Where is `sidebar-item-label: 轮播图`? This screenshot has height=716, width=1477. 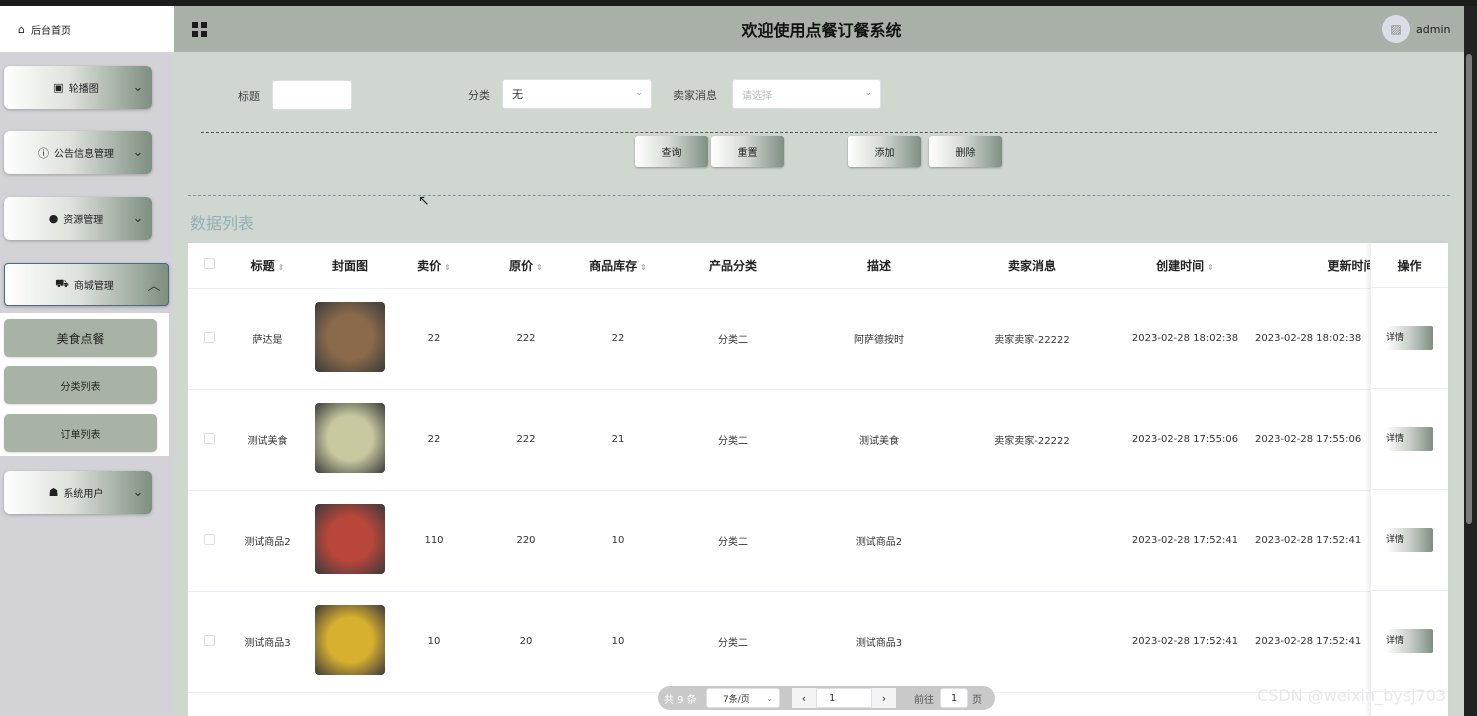 sidebar-item-label: 轮播图 is located at coordinates (83, 89).